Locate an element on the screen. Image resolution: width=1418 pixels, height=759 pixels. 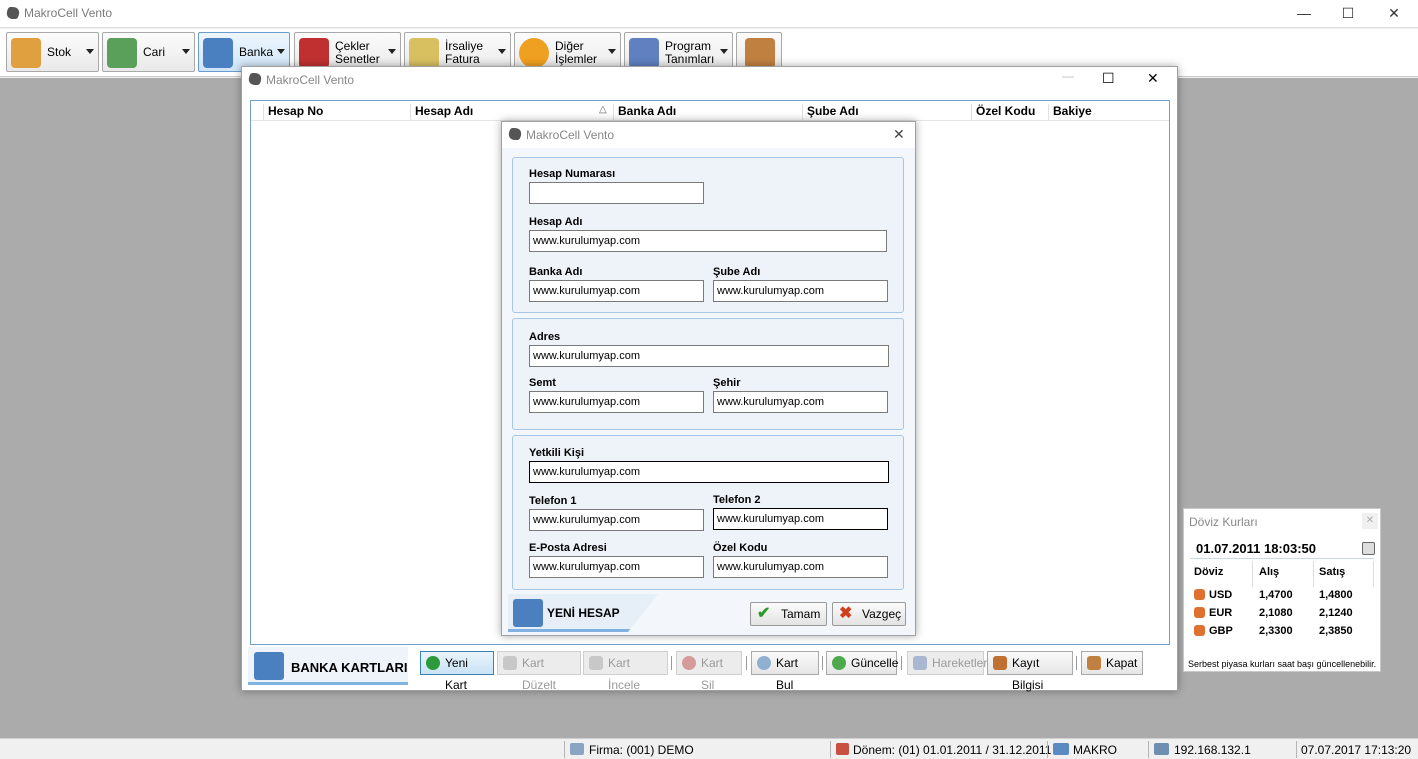
delete-card-button: Kart Sil is located at coordinates (709, 671).